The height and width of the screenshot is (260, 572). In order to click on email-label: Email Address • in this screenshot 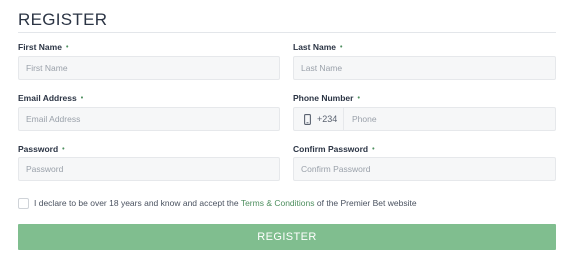, I will do `click(50, 98)`.